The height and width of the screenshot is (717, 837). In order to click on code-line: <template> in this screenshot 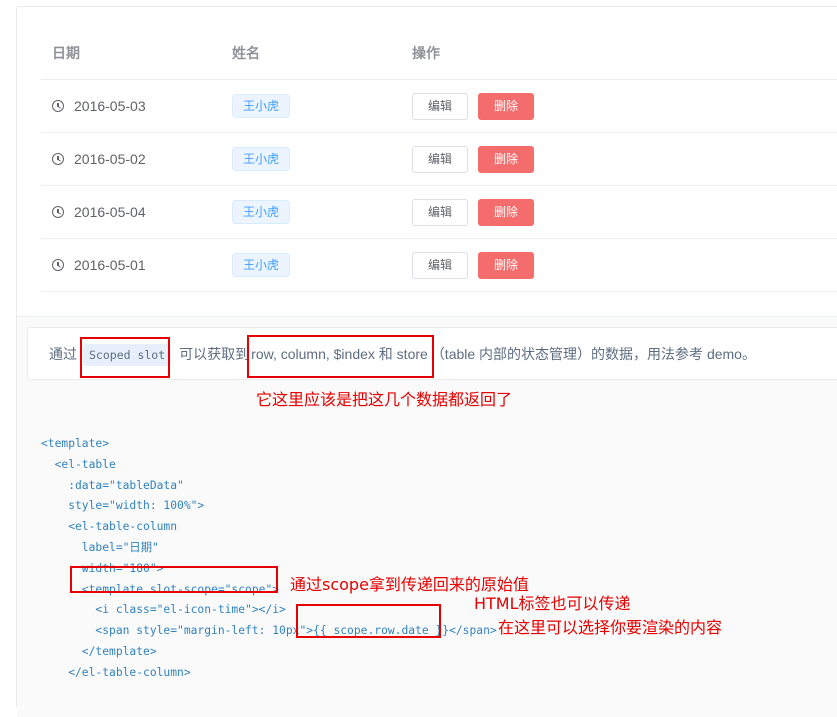, I will do `click(75, 443)`.